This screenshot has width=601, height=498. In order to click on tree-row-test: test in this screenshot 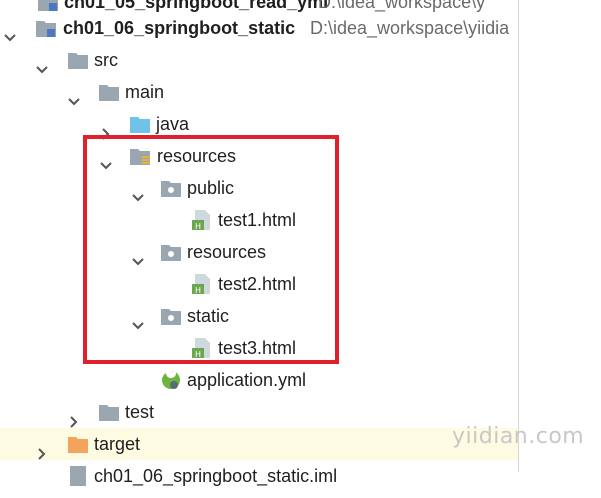, I will do `click(259, 412)`.